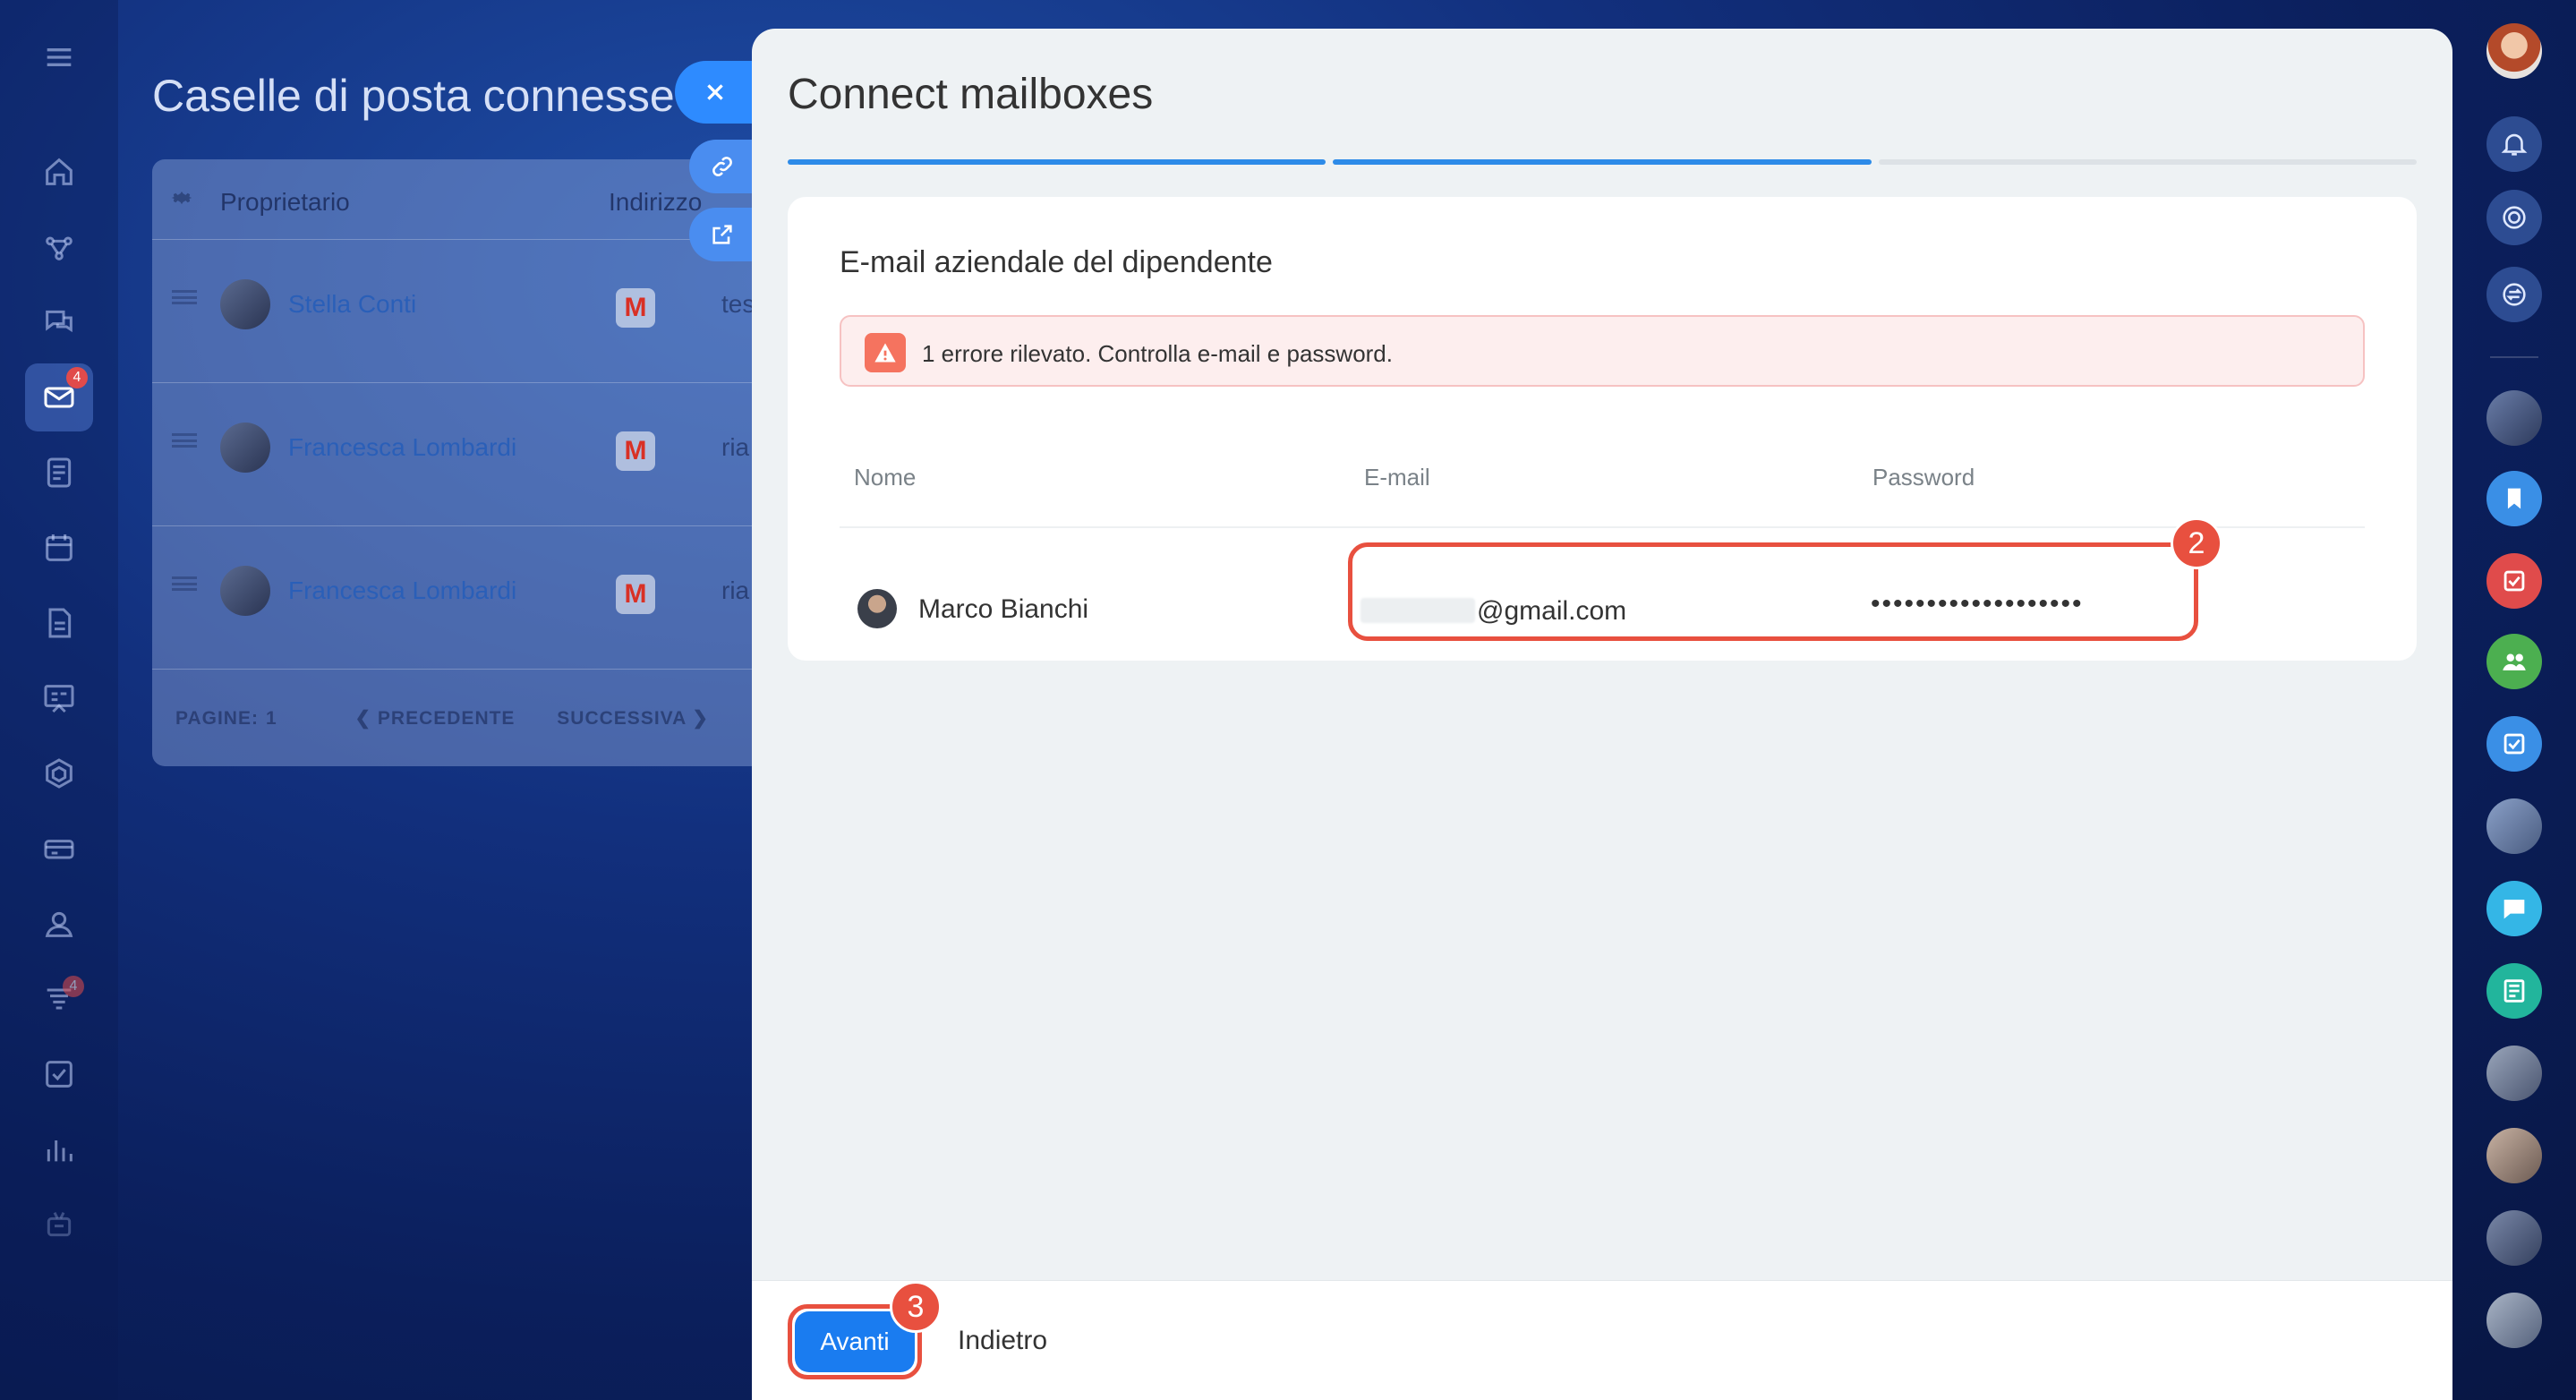 This screenshot has height=1400, width=2576. I want to click on next-page-link: SUCCESSIVA ❯, so click(633, 719).